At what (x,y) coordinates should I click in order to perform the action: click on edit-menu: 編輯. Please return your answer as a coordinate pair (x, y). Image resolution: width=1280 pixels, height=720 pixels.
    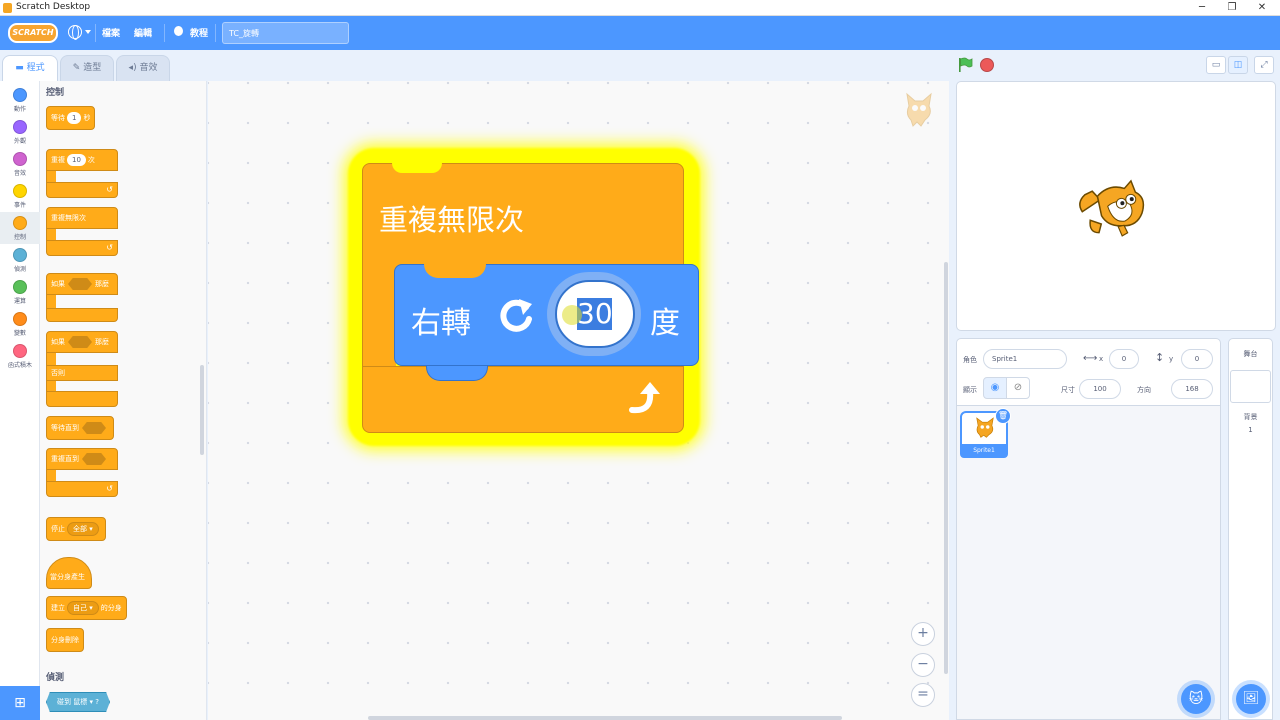
    Looking at the image, I should click on (143, 32).